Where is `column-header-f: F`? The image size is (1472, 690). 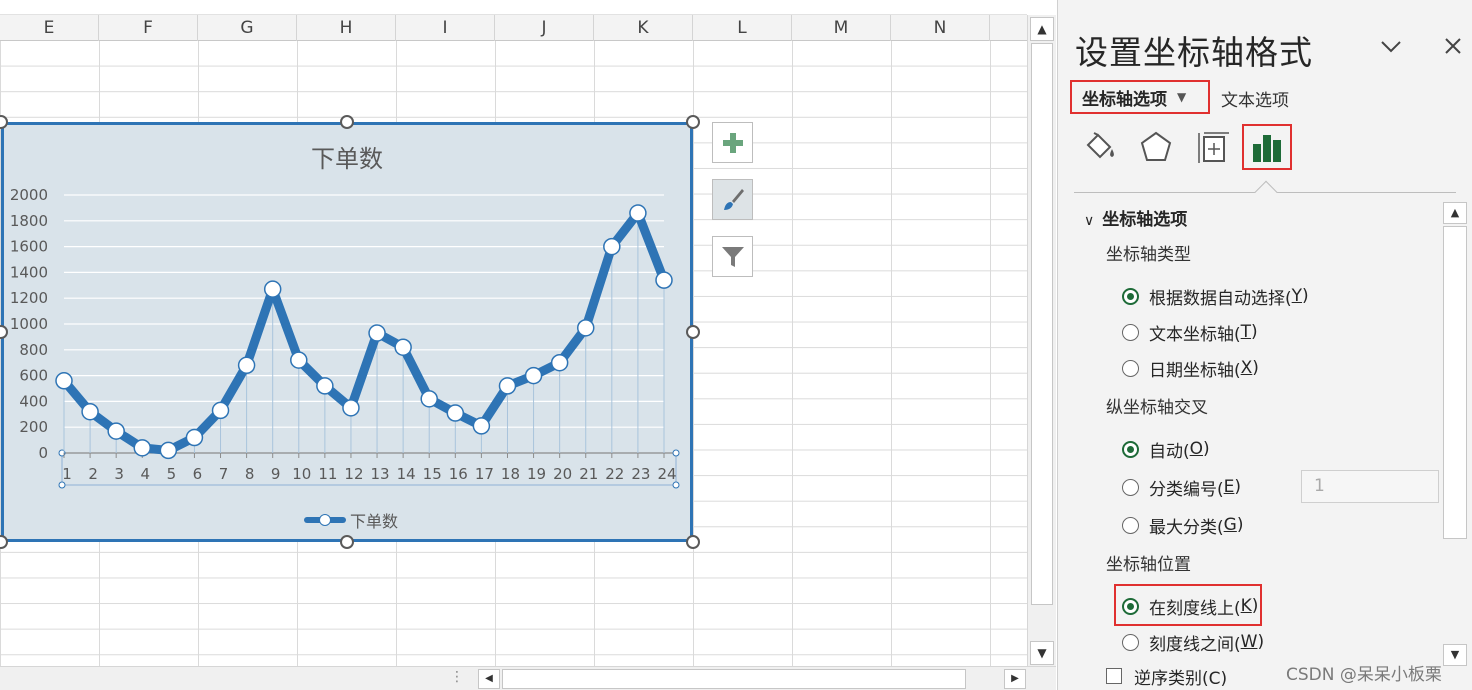 column-header-f: F is located at coordinates (148, 28).